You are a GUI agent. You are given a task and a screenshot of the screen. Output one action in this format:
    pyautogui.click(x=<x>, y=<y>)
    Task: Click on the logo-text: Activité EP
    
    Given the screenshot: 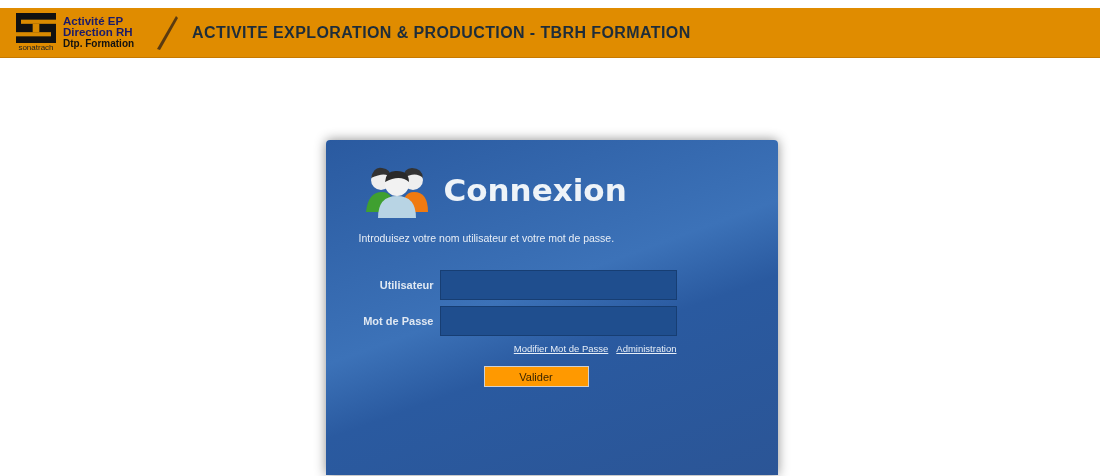 What is the action you would take?
    pyautogui.click(x=94, y=21)
    